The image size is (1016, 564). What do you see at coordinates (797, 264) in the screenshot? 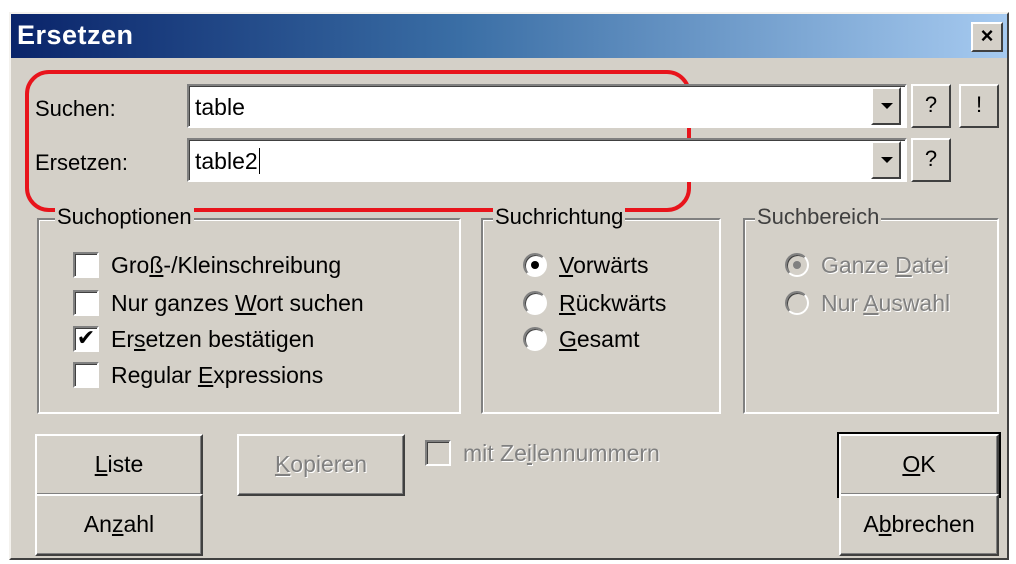
I see `whole-file-radio` at bounding box center [797, 264].